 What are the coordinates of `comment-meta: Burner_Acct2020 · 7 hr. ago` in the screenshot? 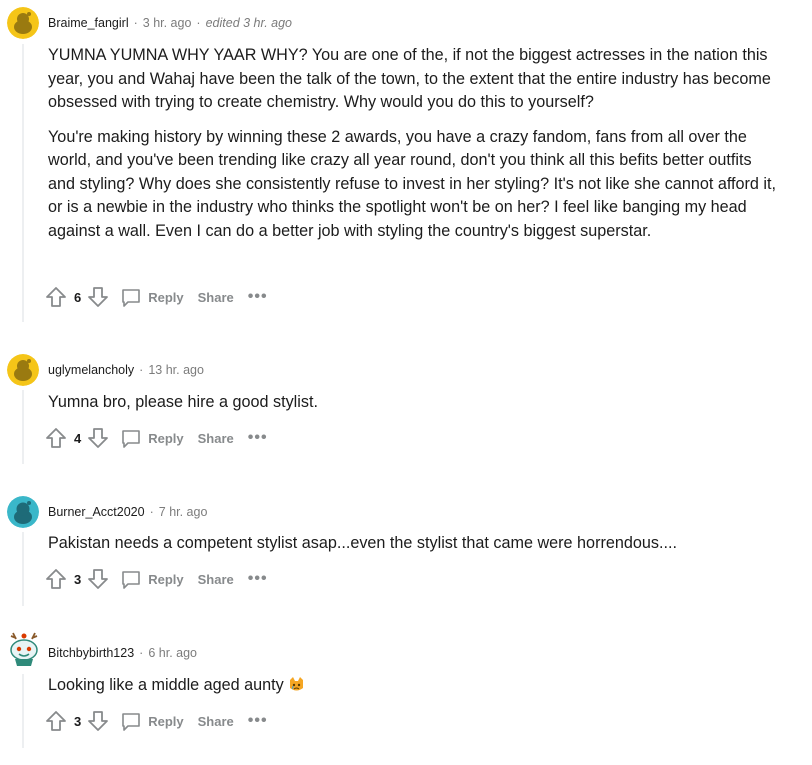 It's located at (127, 512).